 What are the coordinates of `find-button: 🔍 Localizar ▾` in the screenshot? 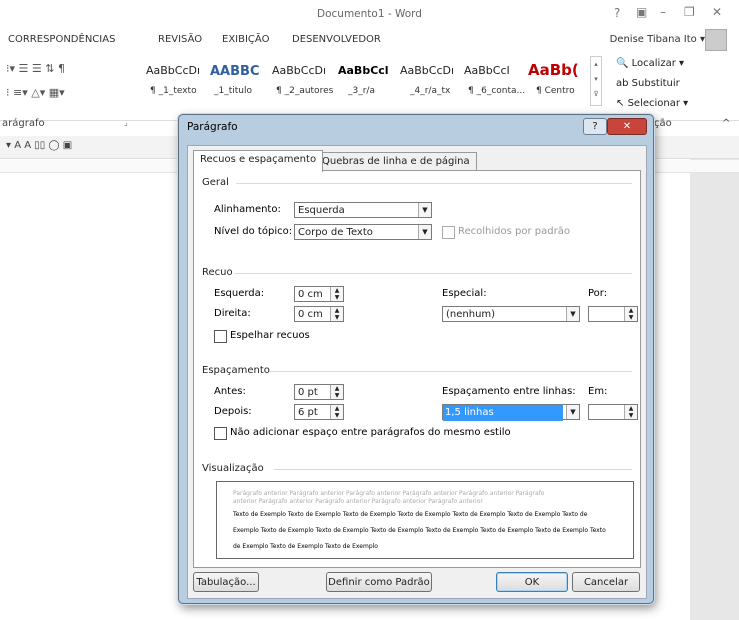 It's located at (650, 63).